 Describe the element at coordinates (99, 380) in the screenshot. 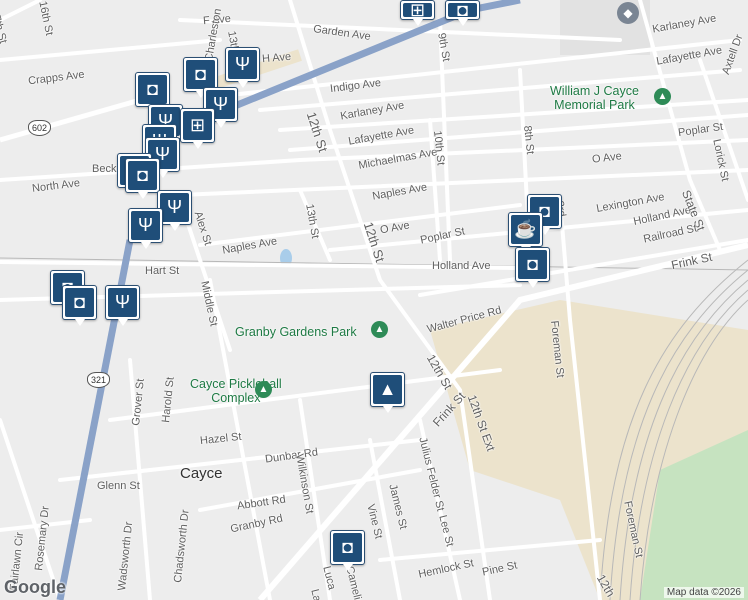

I see `route-shield-us-321: 321` at that location.